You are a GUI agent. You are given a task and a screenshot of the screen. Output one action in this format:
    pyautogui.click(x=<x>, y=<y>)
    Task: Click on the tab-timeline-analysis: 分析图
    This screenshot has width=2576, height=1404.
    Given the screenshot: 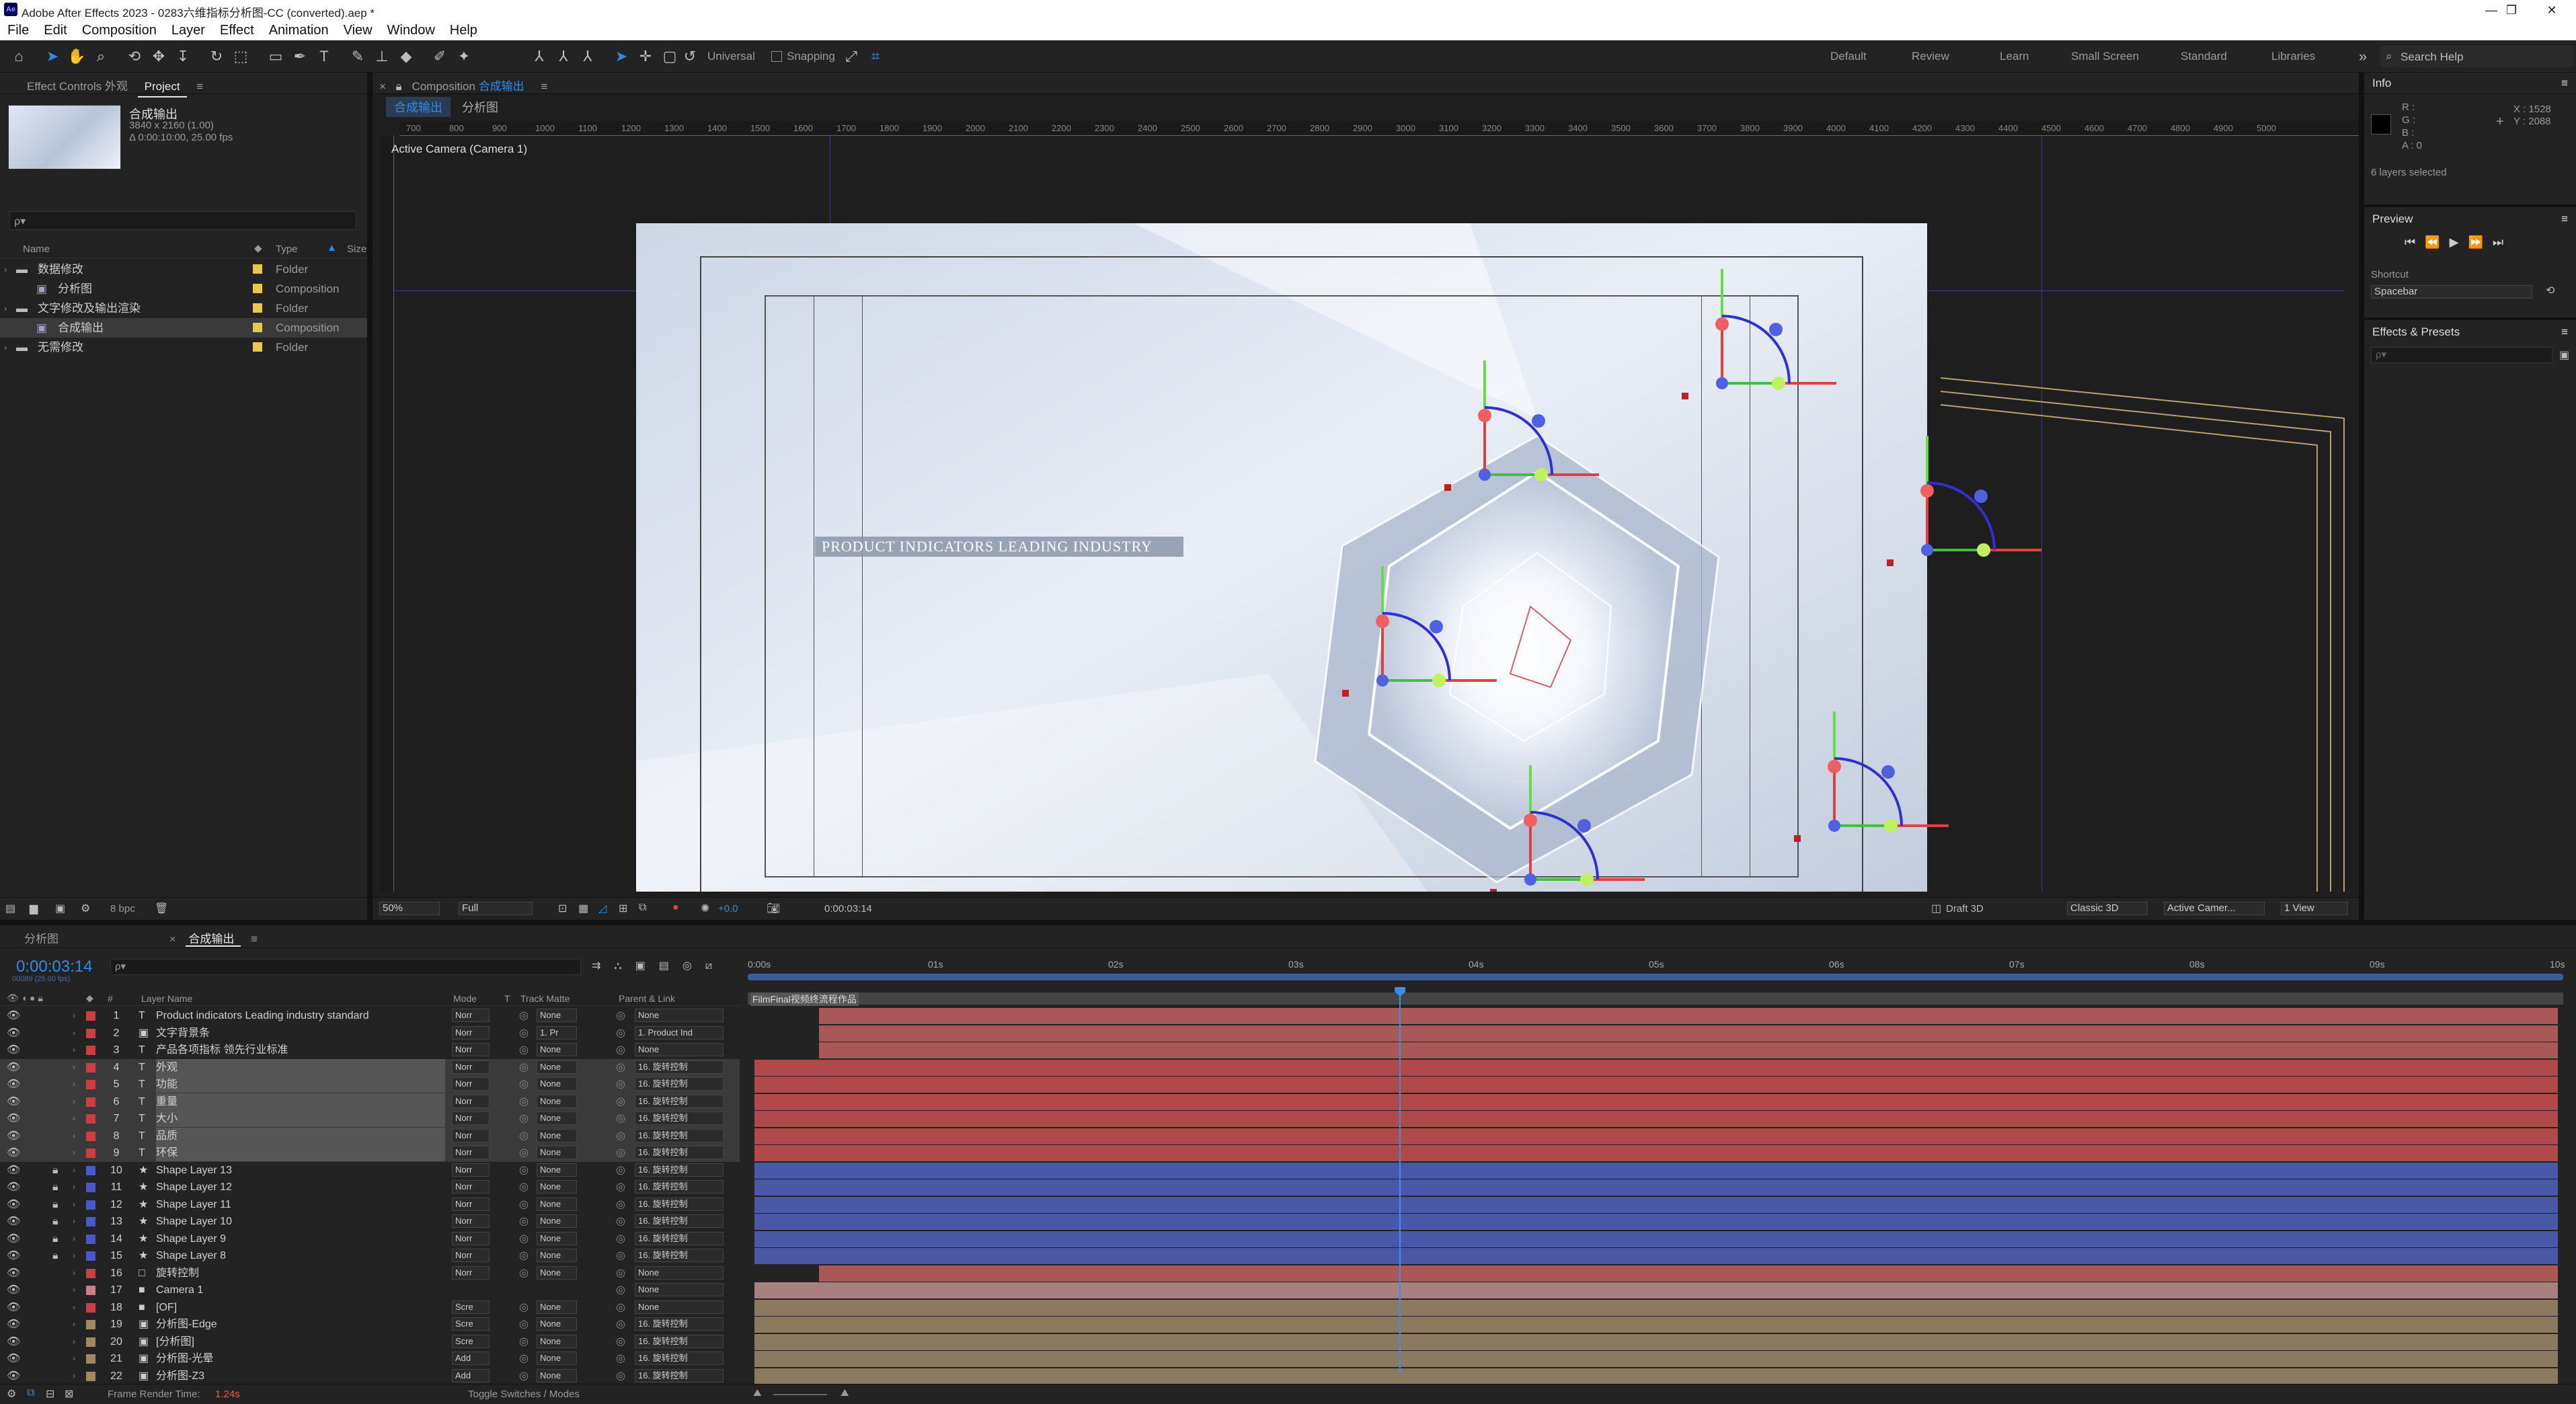 What is the action you would take?
    pyautogui.click(x=32, y=936)
    